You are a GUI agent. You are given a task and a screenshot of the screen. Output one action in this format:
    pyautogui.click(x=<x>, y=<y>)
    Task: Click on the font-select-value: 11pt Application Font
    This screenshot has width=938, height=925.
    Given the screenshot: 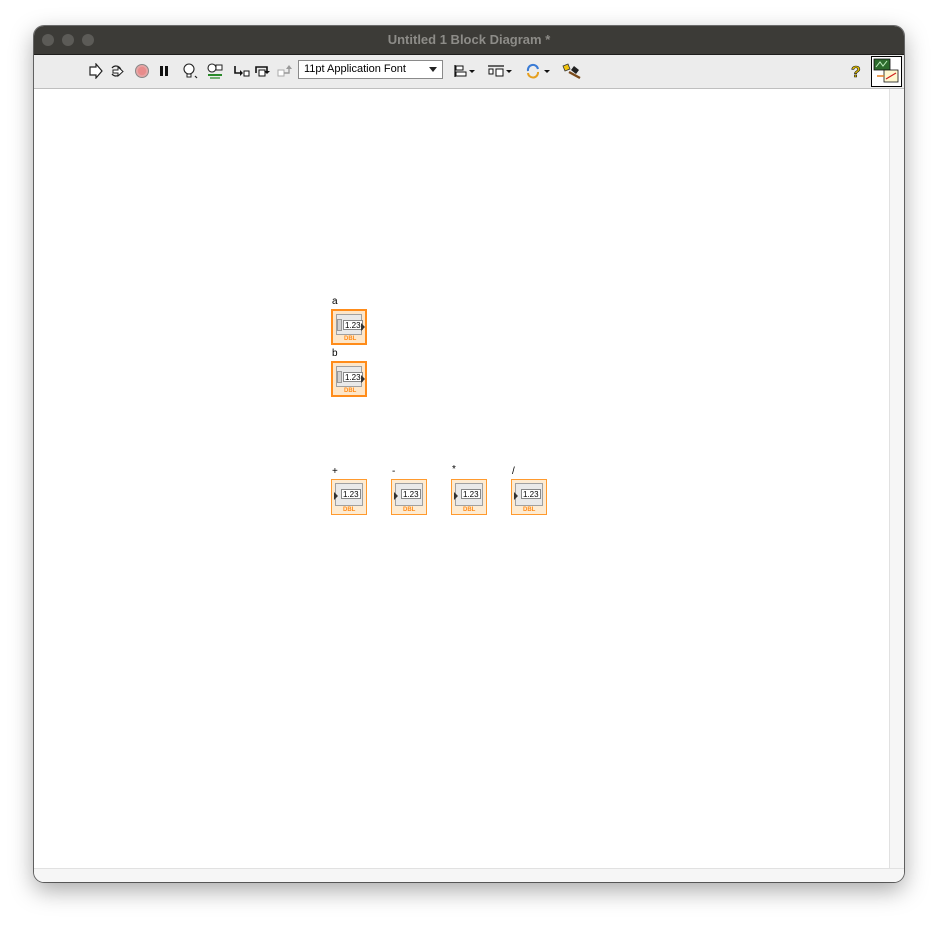 What is the action you would take?
    pyautogui.click(x=355, y=69)
    